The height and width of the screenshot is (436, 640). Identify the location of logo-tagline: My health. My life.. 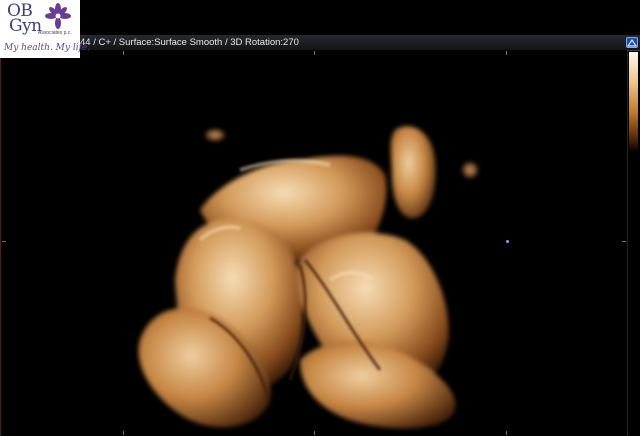
(47, 48).